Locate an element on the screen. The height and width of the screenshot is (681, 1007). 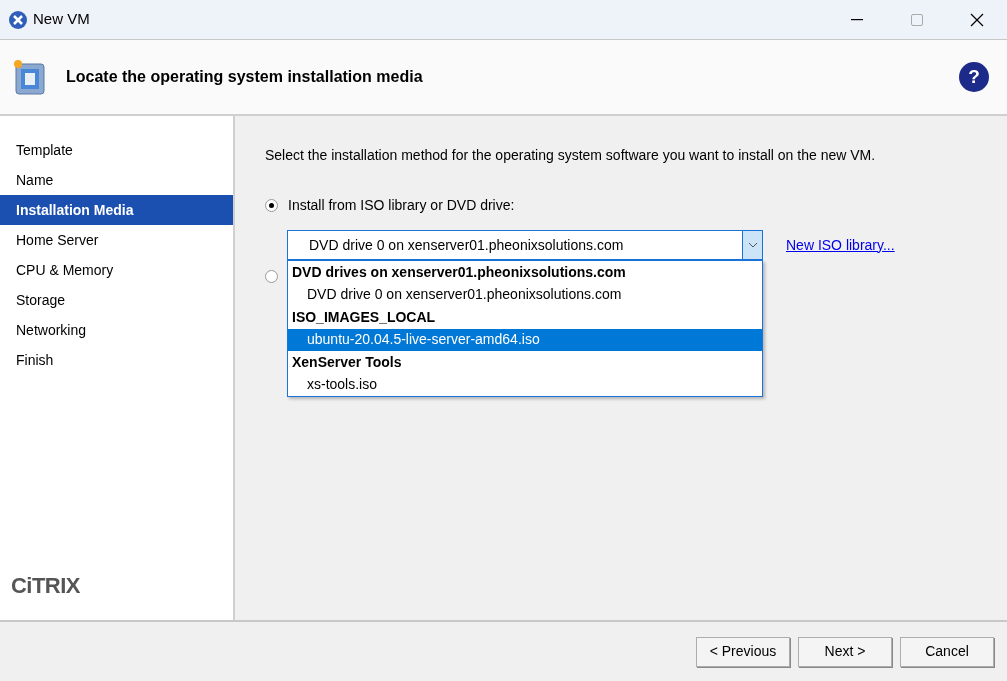
chevron-down-icon is located at coordinates (752, 245).